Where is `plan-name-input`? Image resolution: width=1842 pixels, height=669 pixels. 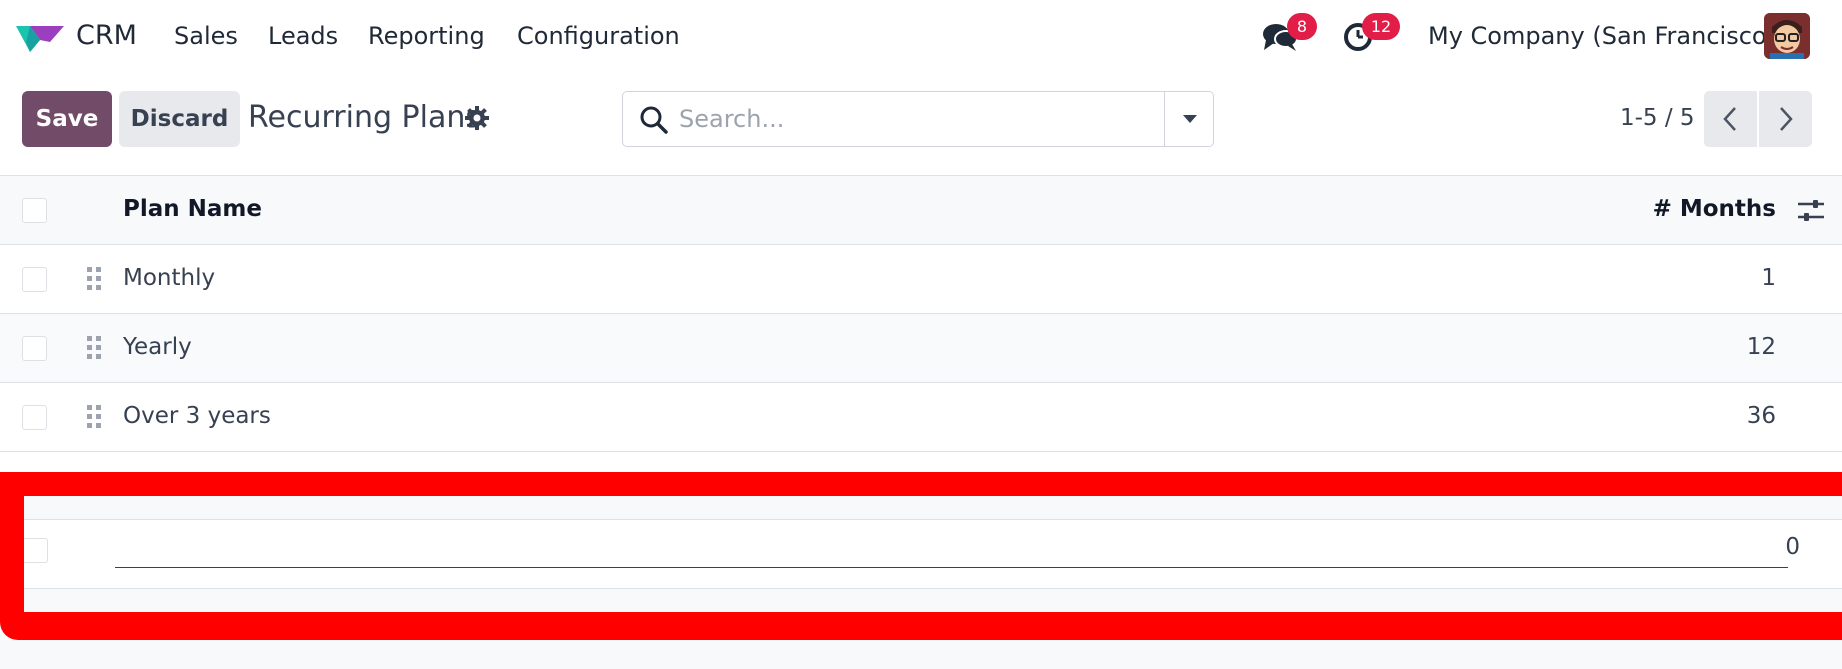 plan-name-input is located at coordinates (951, 554).